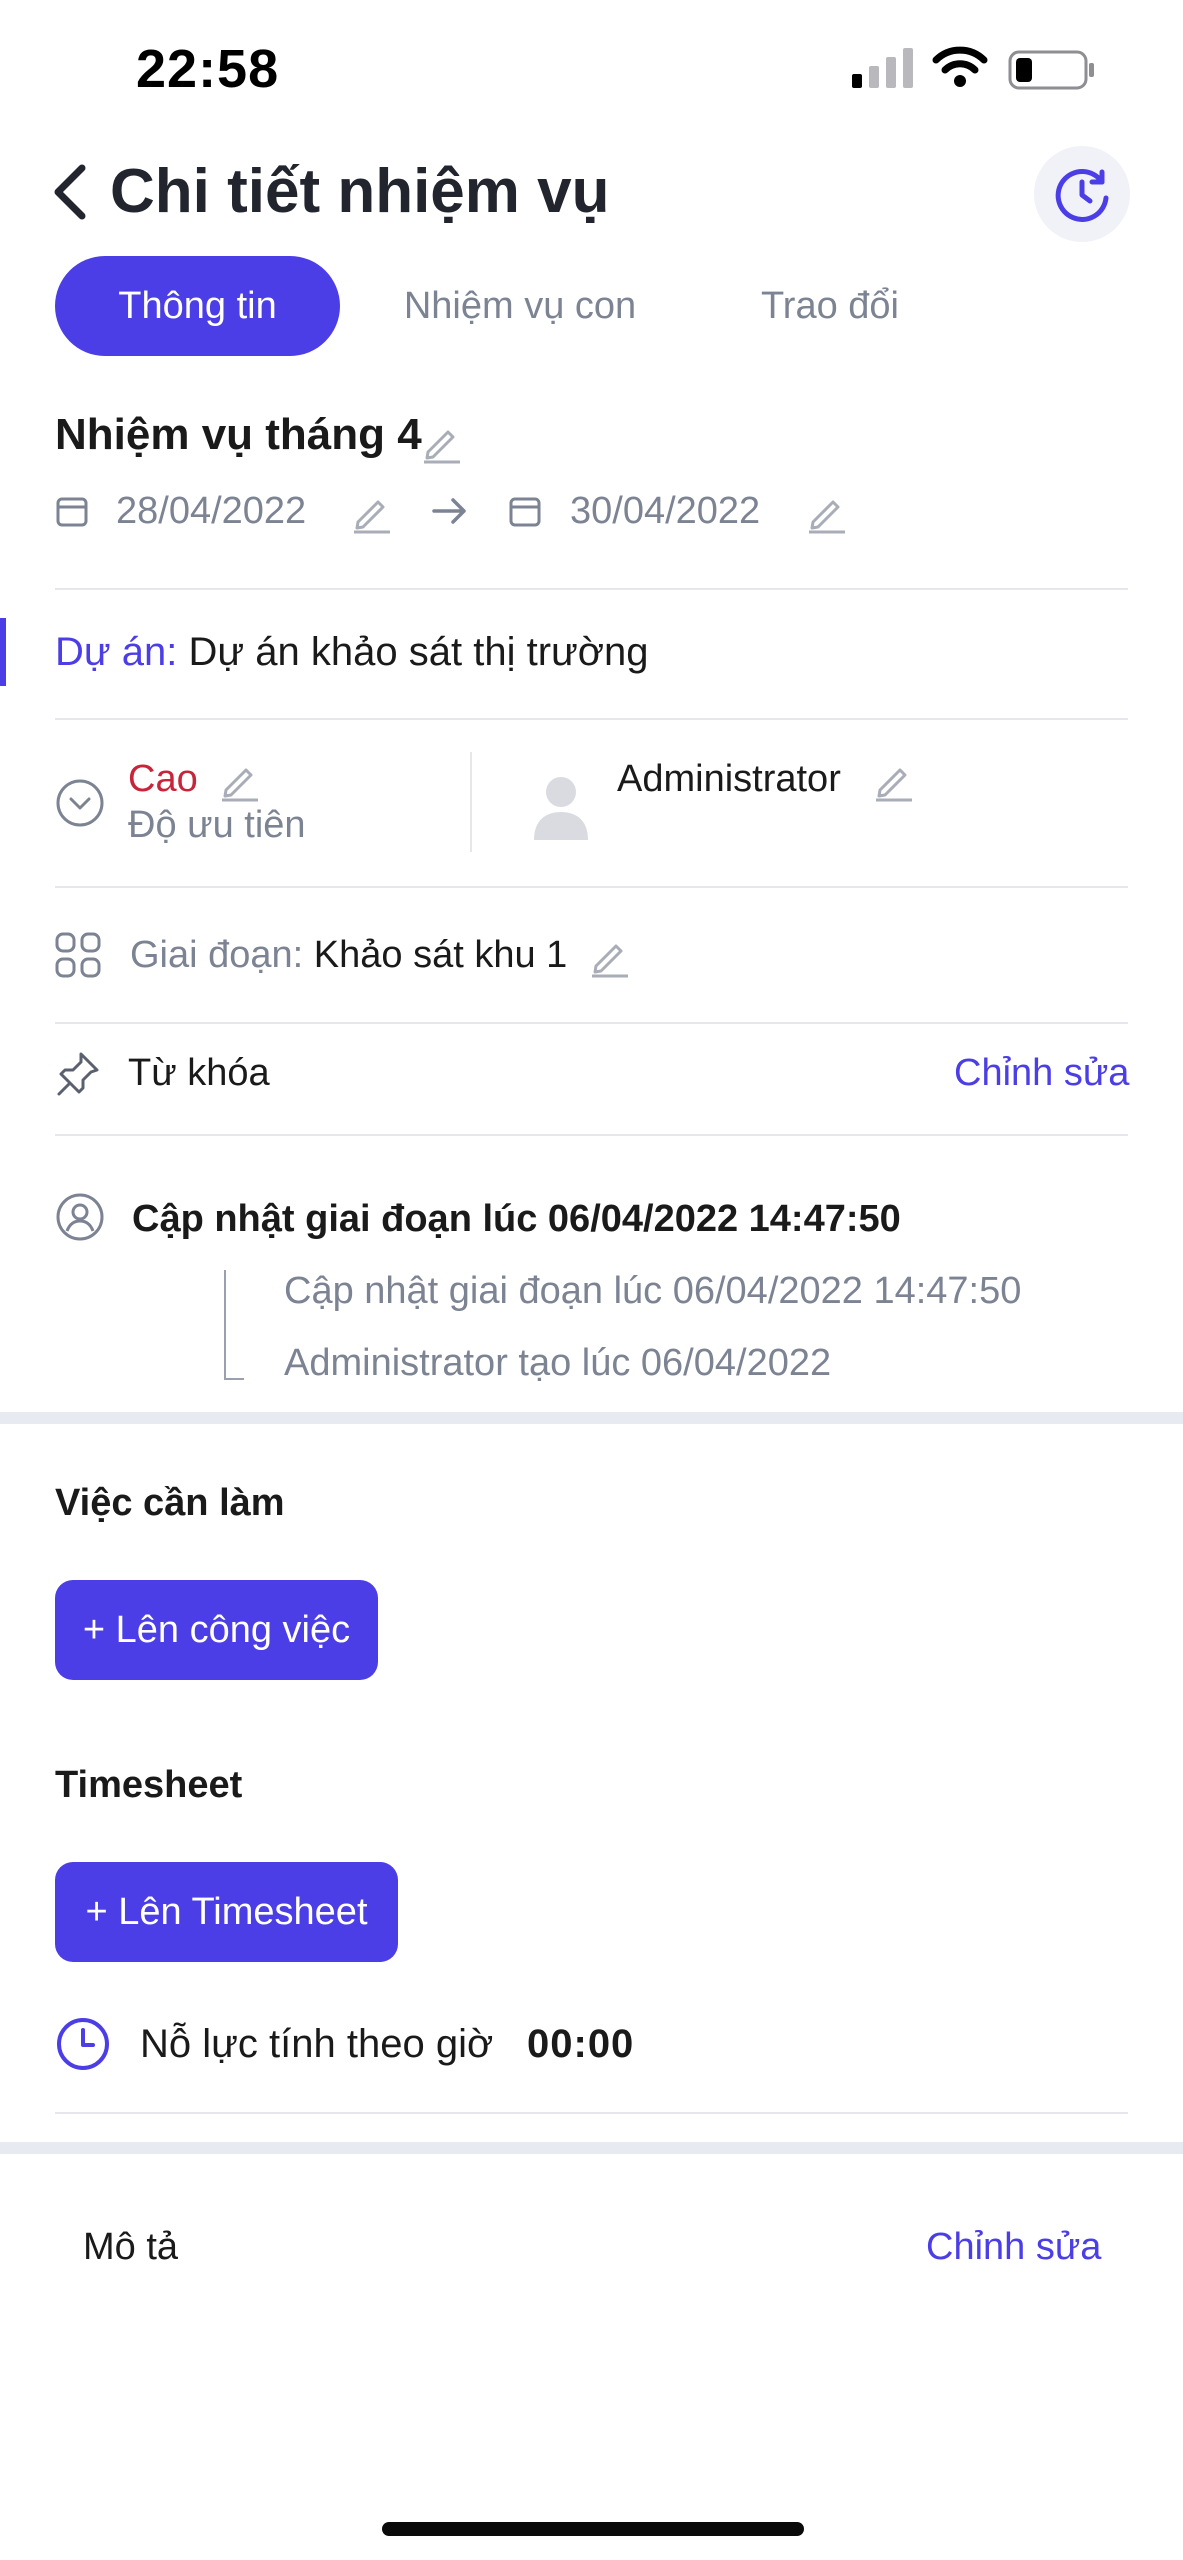 This screenshot has height=2560, width=1183. Describe the element at coordinates (581, 2044) in the screenshot. I see `effort-value: 00:00` at that location.